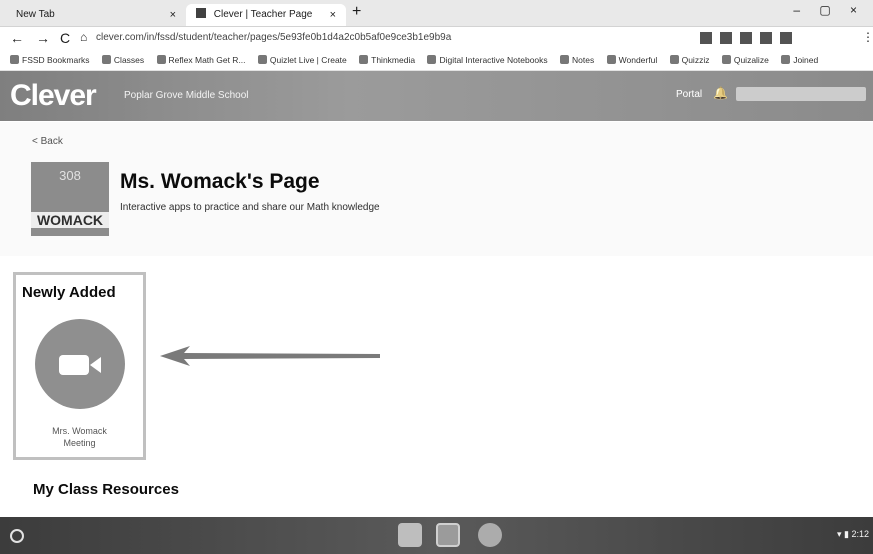 The height and width of the screenshot is (554, 873). What do you see at coordinates (490, 535) in the screenshot?
I see `chrome-app-icon` at bounding box center [490, 535].